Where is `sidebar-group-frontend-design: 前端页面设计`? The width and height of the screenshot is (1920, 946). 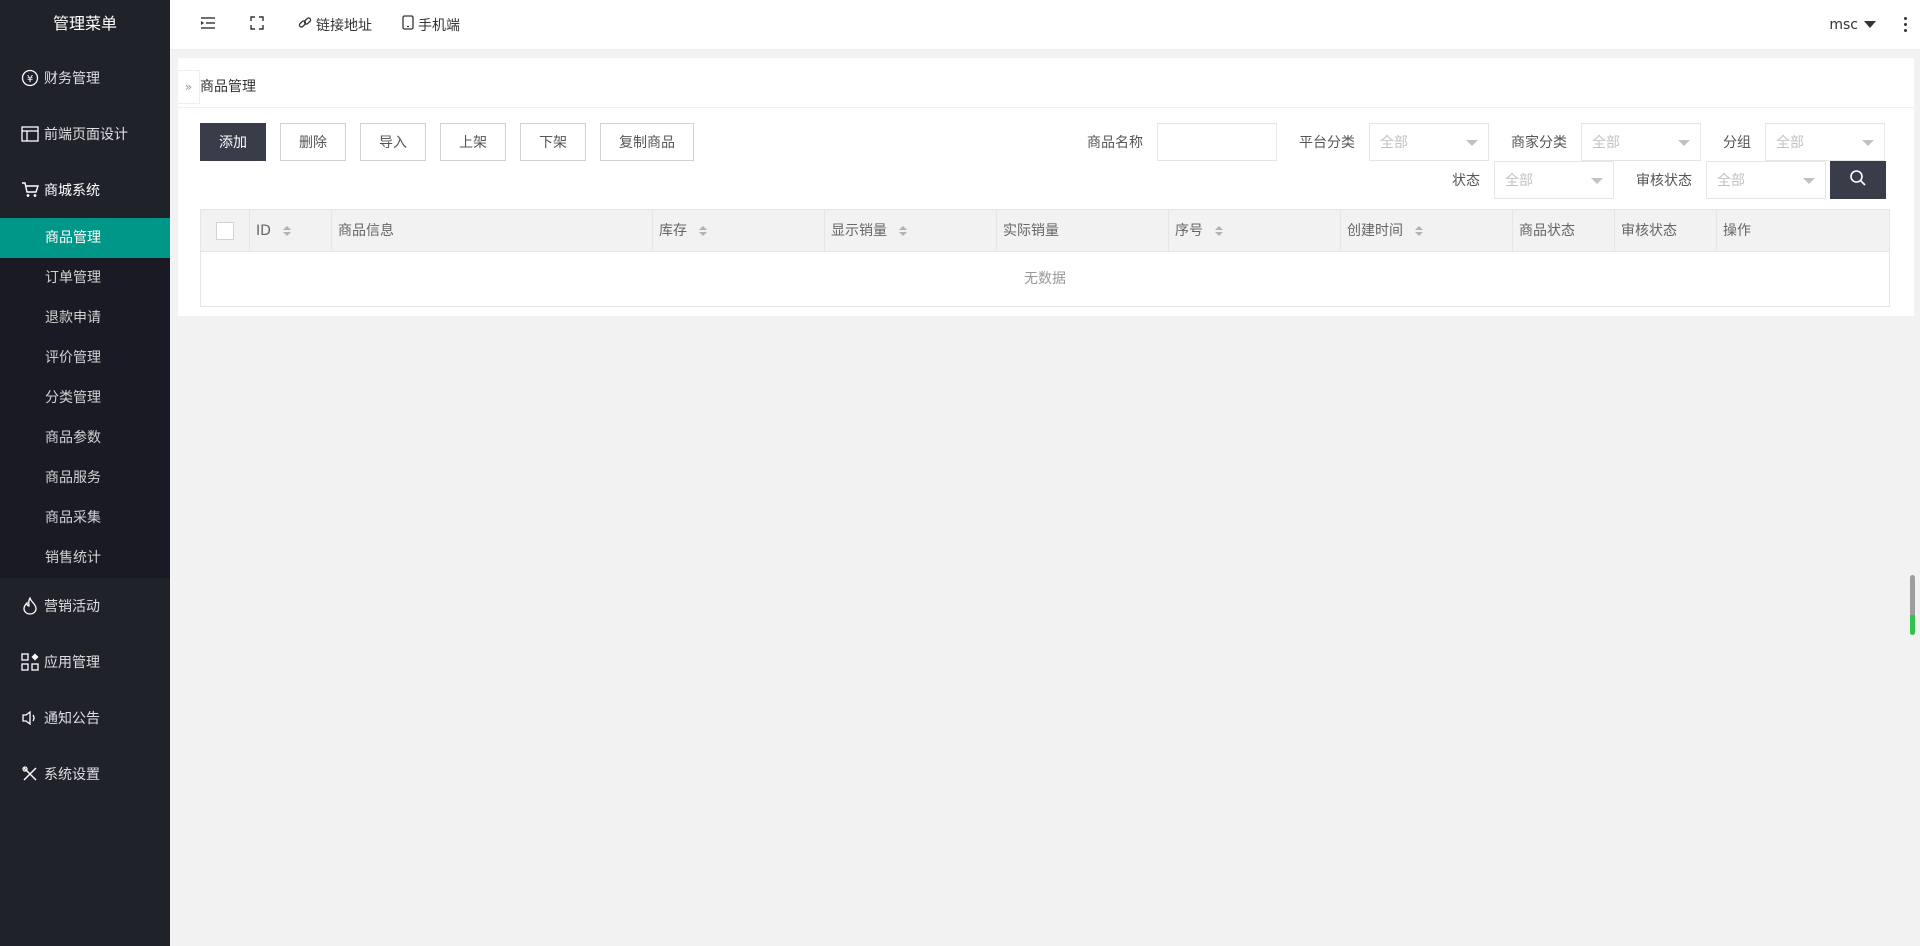 sidebar-group-frontend-design: 前端页面设计 is located at coordinates (85, 134).